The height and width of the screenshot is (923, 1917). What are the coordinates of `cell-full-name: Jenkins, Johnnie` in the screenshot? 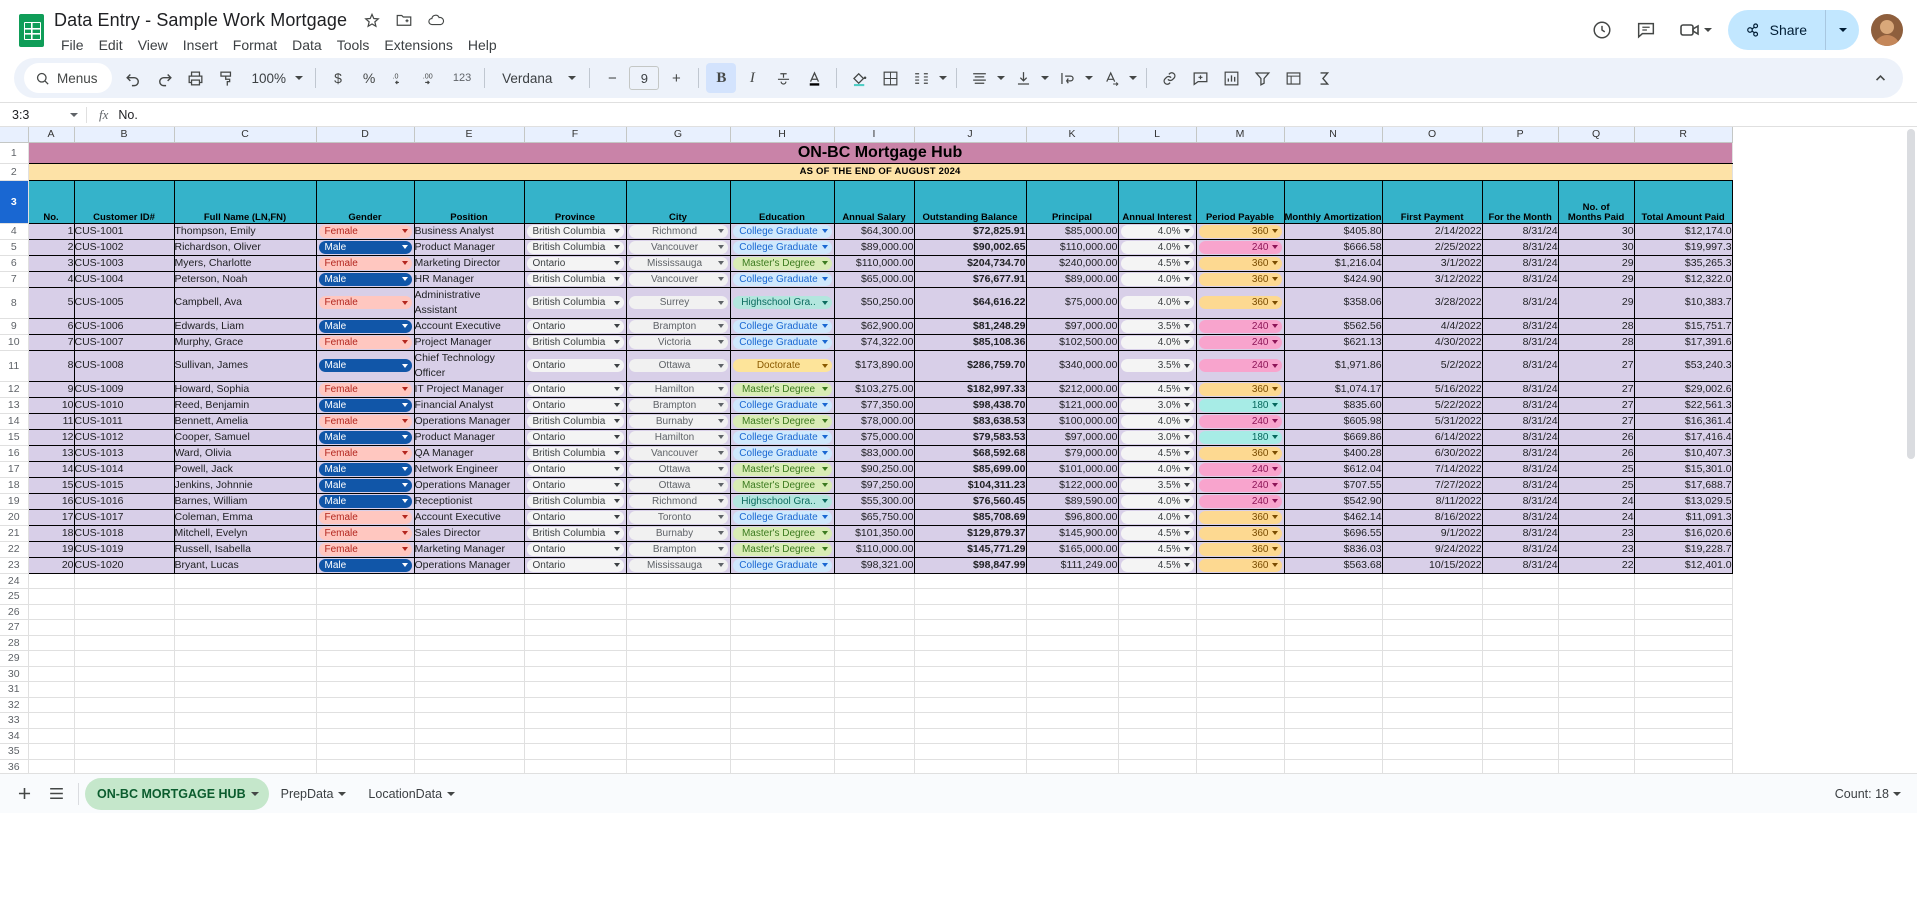 It's located at (245, 485).